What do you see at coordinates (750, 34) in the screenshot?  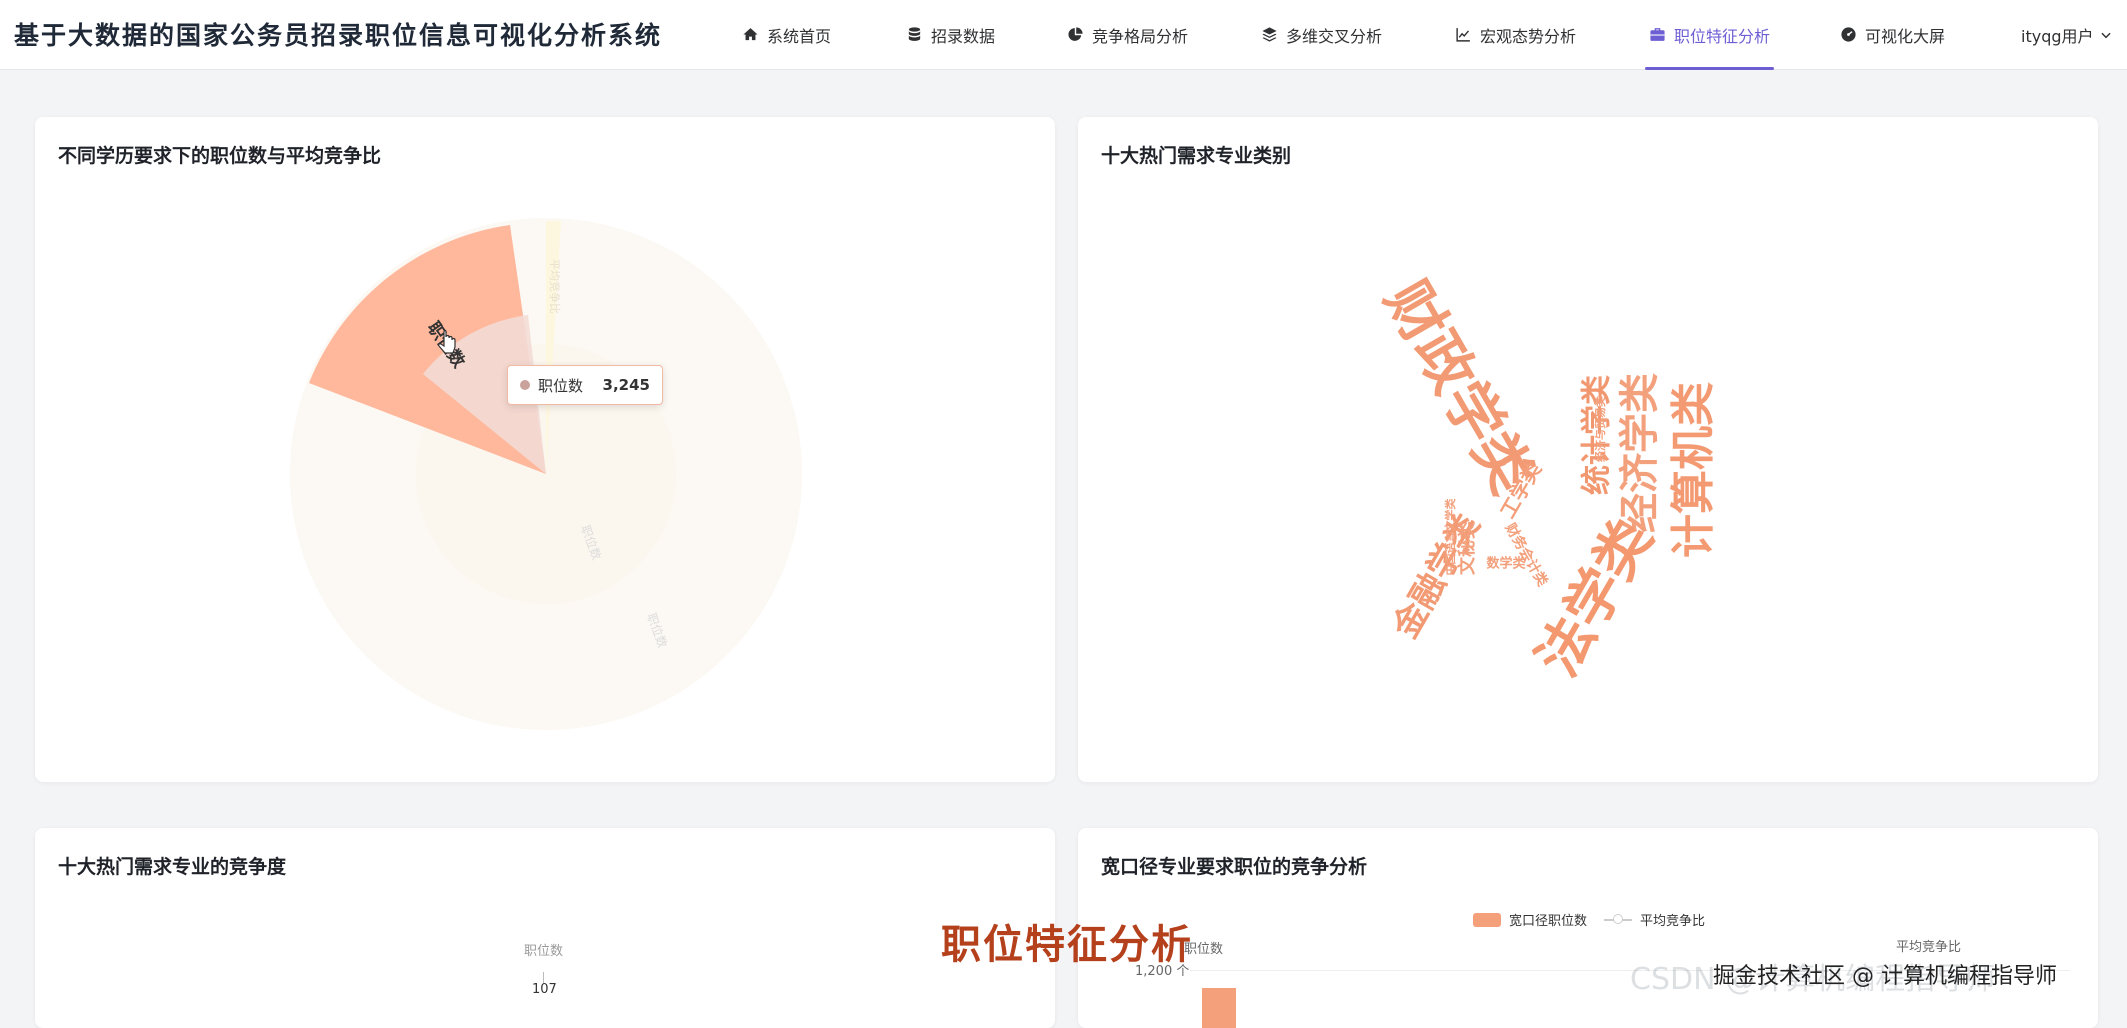 I see `home-icon` at bounding box center [750, 34].